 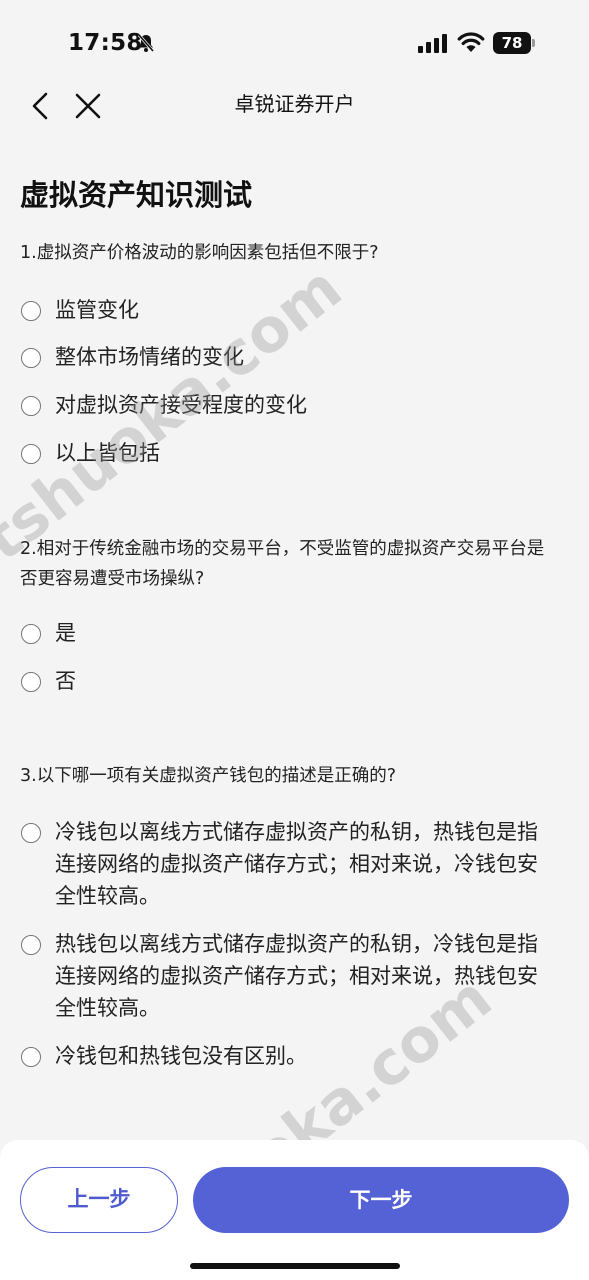 I want to click on option-label: 对虚拟资产接受程度的变化, so click(x=181, y=405).